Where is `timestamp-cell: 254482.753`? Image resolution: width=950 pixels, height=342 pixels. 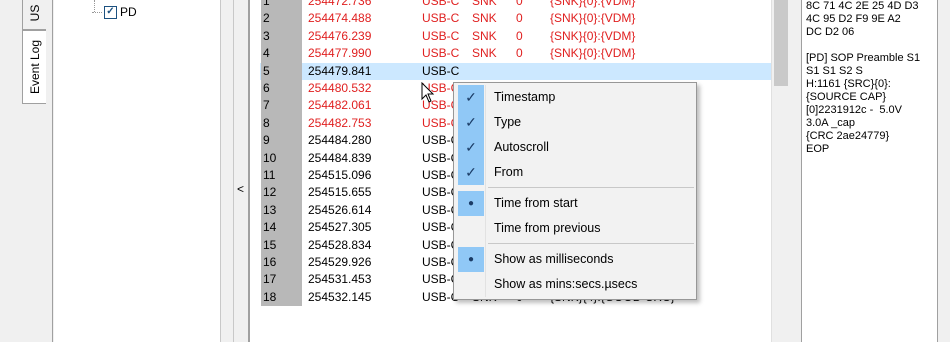 timestamp-cell: 254482.753 is located at coordinates (340, 122).